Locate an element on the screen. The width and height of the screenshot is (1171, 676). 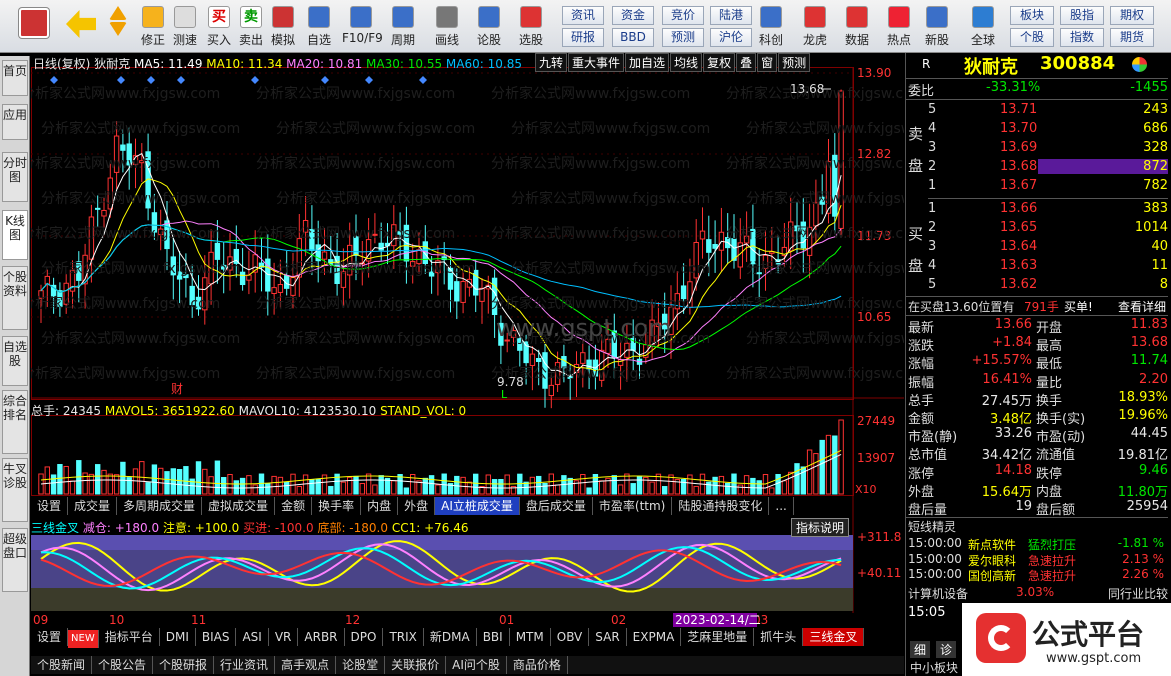
toolbar-small-button: 期货 is located at coordinates (1132, 37).